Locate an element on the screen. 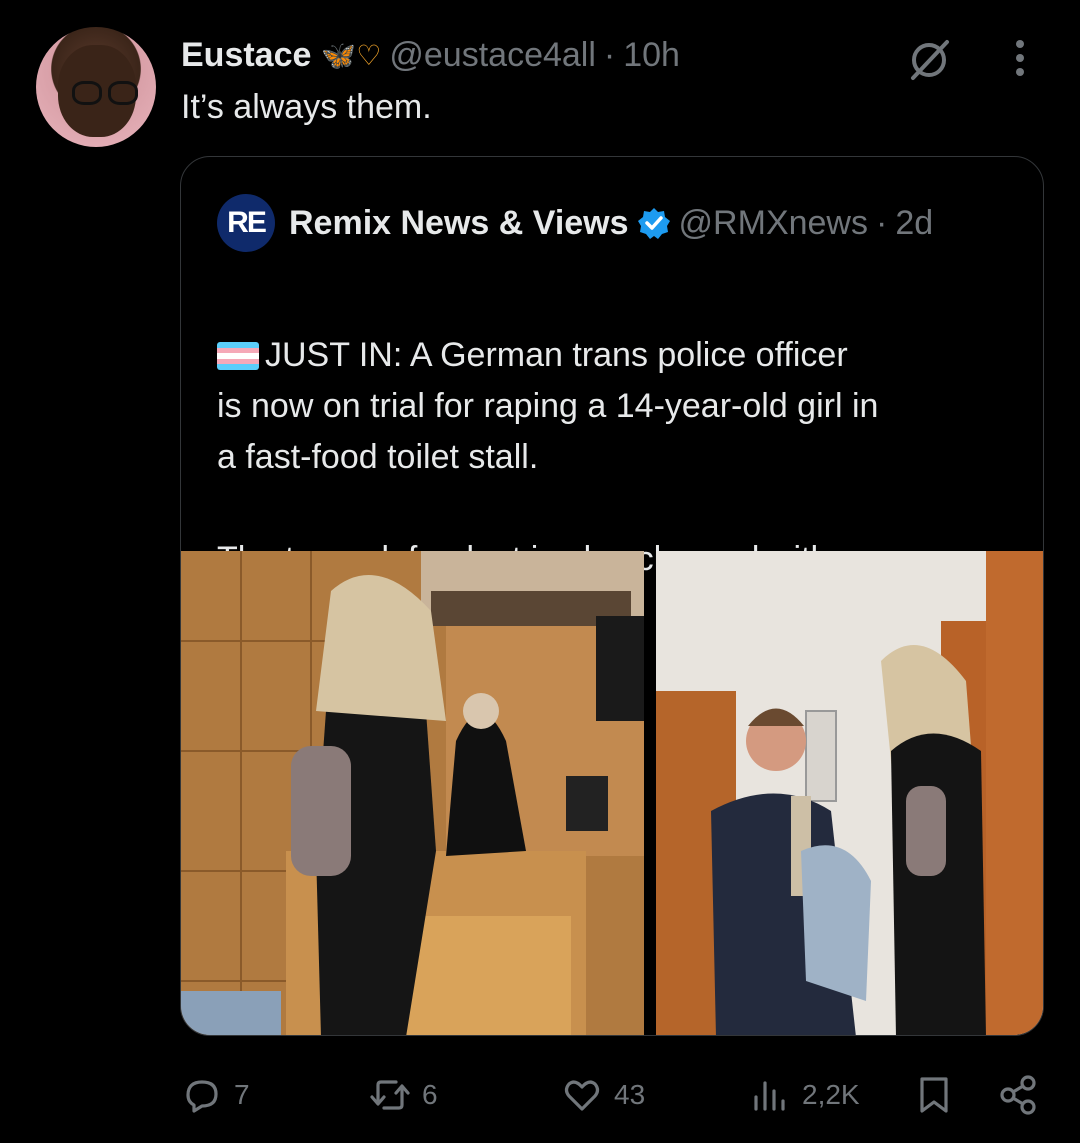  repost-icon is located at coordinates (390, 1095).